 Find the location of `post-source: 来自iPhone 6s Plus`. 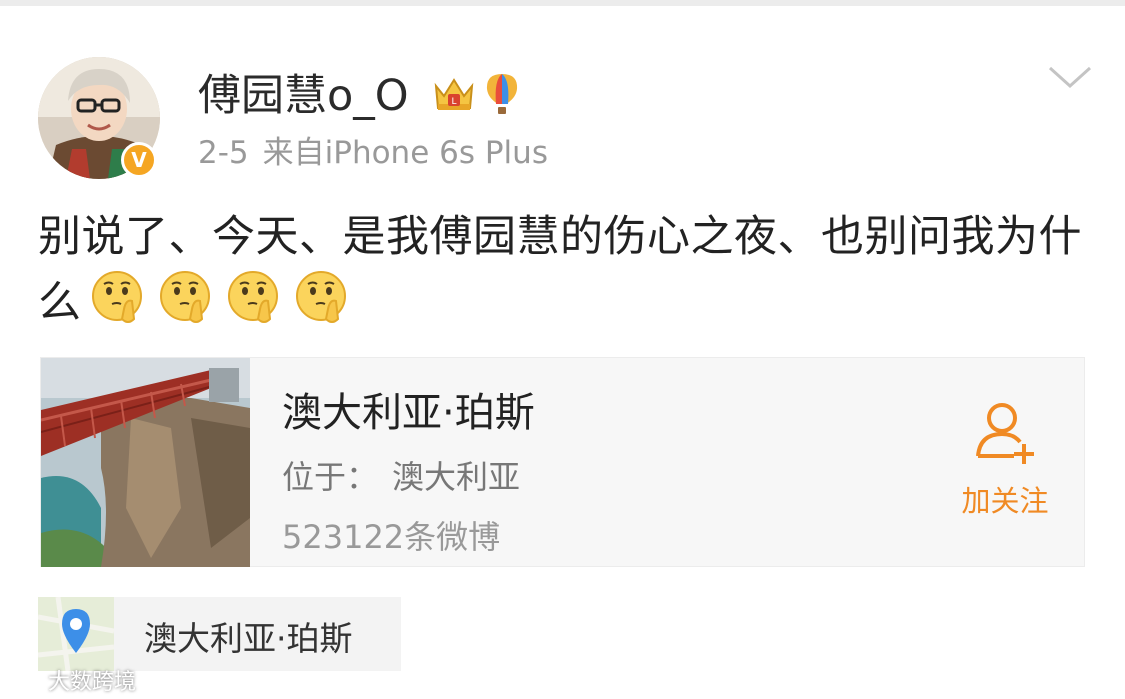

post-source: 来自iPhone 6s Plus is located at coordinates (405, 153).